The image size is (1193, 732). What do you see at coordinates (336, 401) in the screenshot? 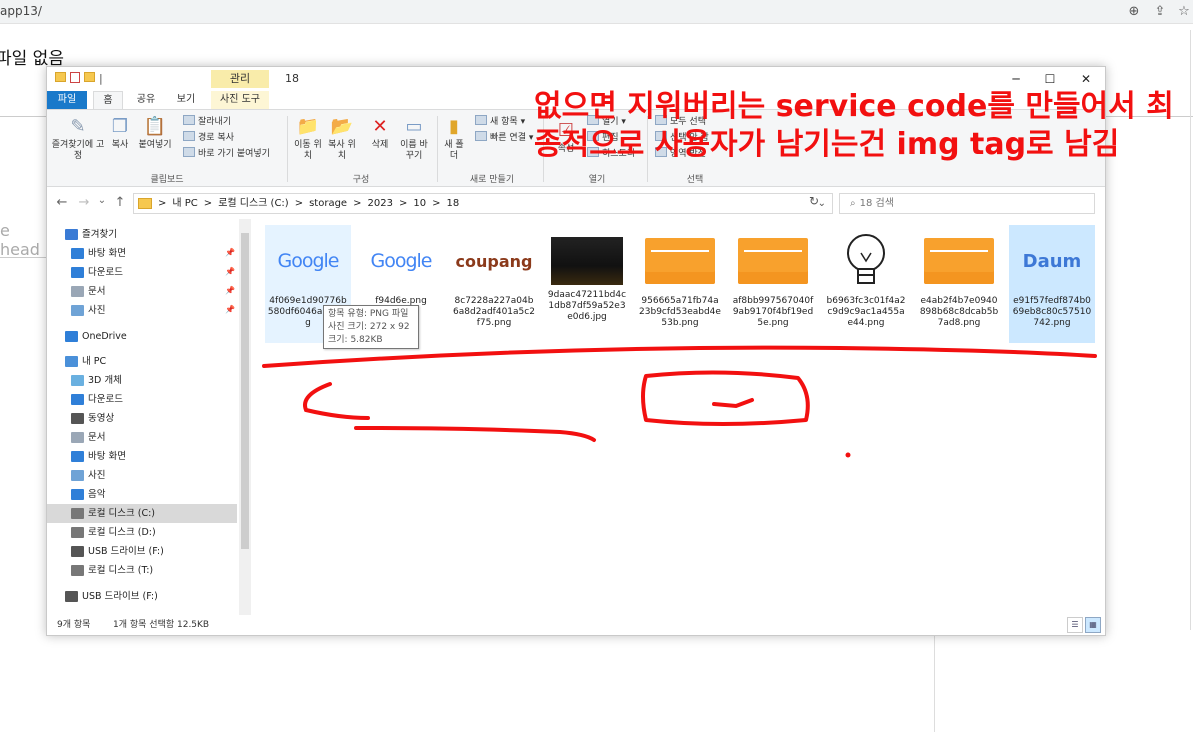
I see `scribble-left-arrow` at bounding box center [336, 401].